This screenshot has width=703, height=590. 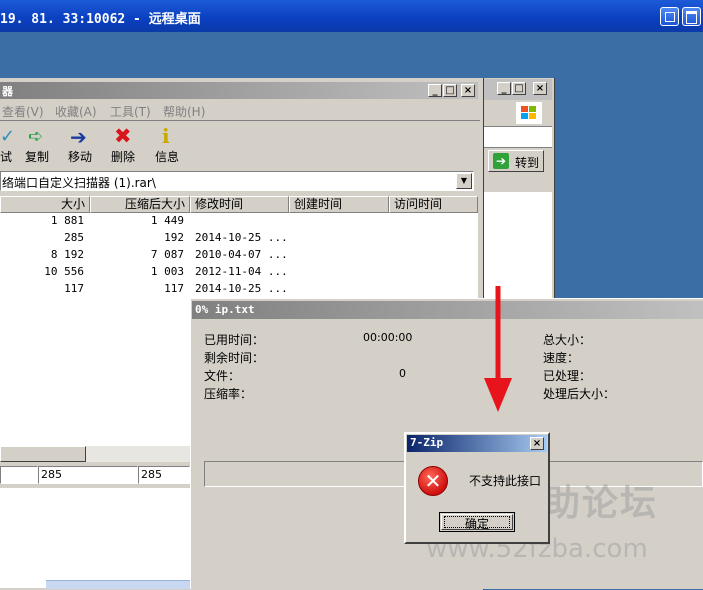 What do you see at coordinates (518, 245) in the screenshot?
I see `bg-content` at bounding box center [518, 245].